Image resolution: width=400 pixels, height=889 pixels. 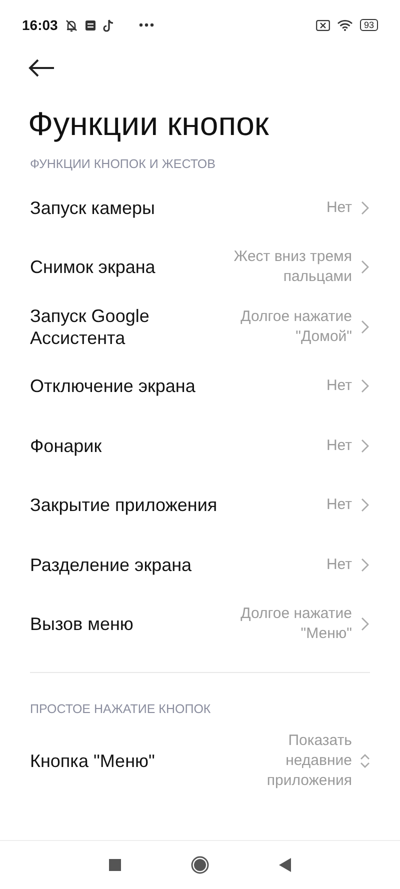 What do you see at coordinates (66, 445) in the screenshot?
I see `row-title: Фонарик` at bounding box center [66, 445].